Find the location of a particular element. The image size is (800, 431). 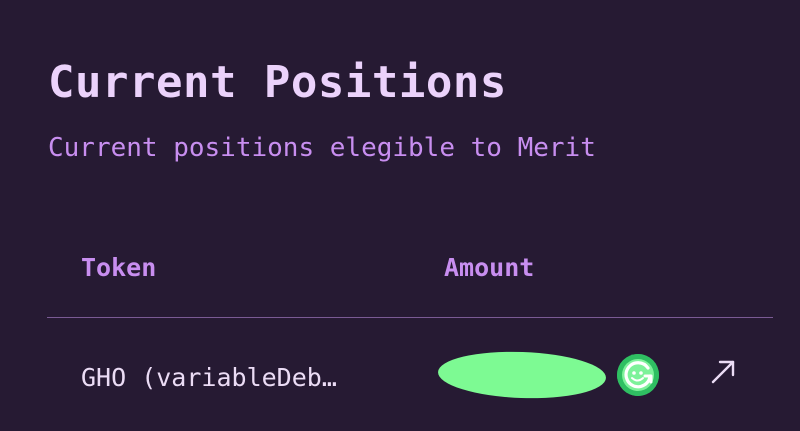

page-subtitle: Current positions elegible to Merit is located at coordinates (322, 148).